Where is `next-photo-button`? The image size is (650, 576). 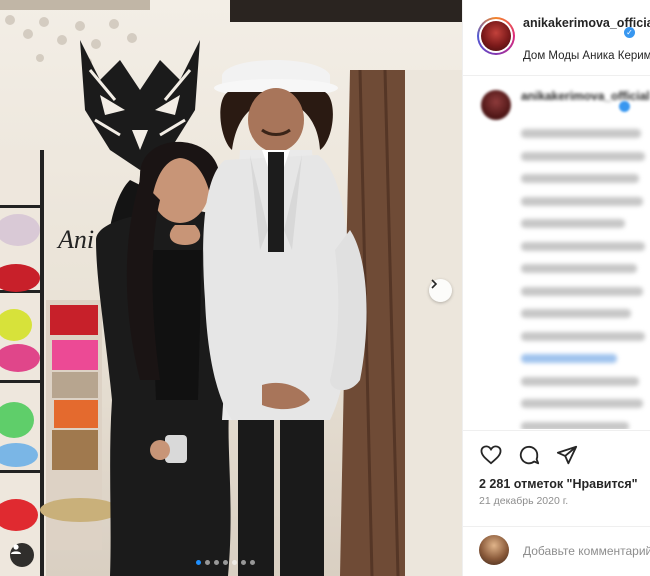
next-photo-button is located at coordinates (440, 290).